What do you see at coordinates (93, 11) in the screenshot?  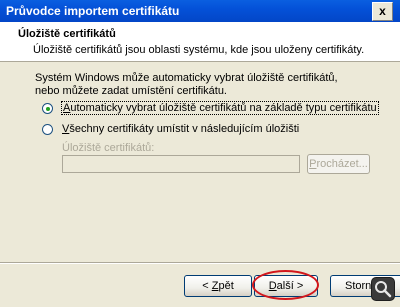 I see `window-title: Průvodce importem certifikátu` at bounding box center [93, 11].